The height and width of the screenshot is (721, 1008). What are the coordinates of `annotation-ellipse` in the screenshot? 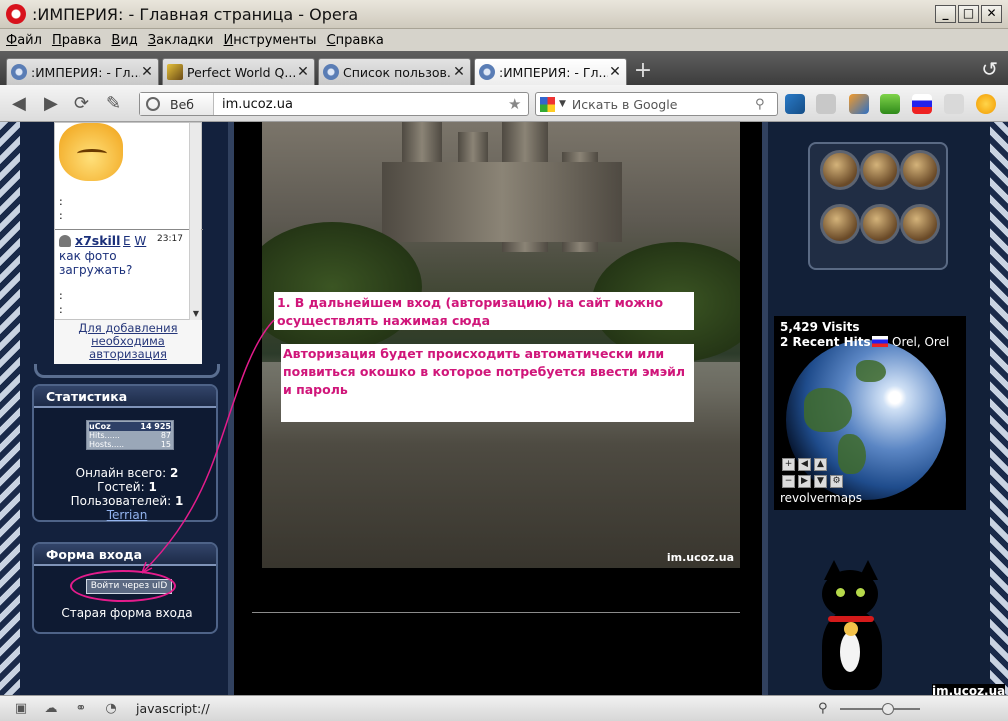 It's located at (123, 586).